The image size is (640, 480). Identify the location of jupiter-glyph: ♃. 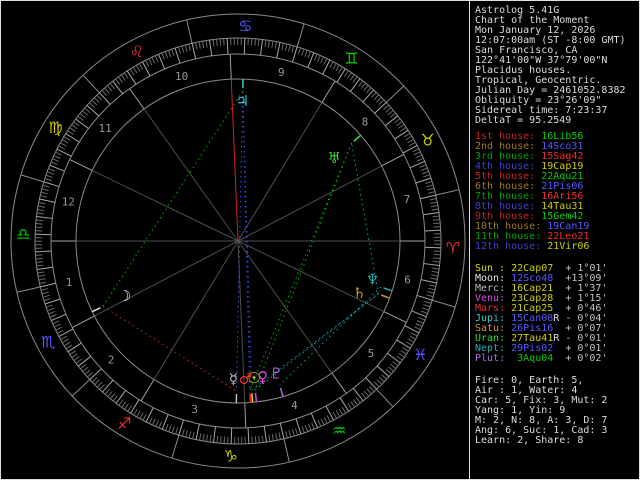
(242, 101).